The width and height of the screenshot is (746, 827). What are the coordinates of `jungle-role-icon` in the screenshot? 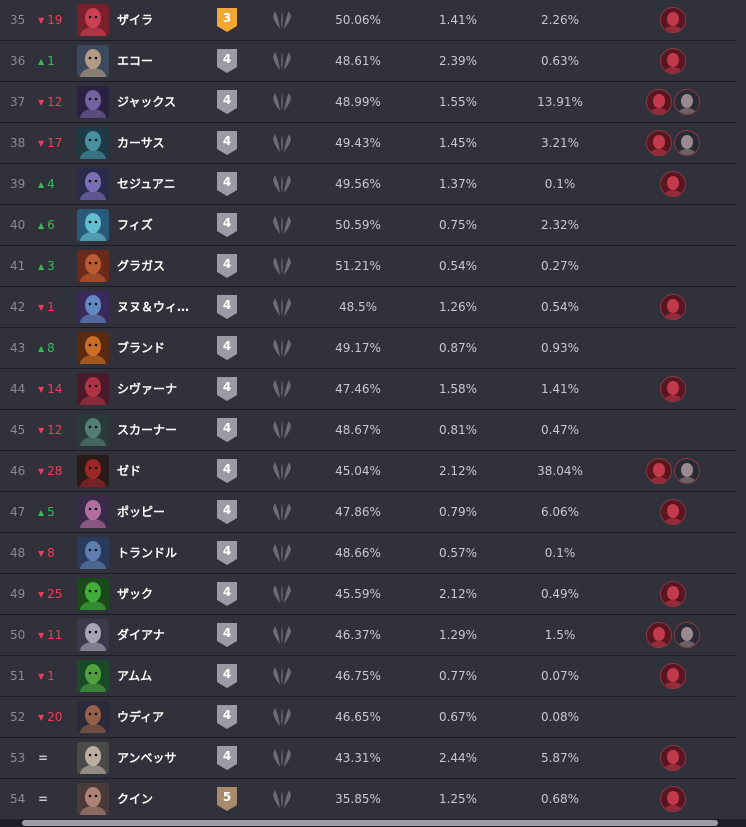 It's located at (282, 553).